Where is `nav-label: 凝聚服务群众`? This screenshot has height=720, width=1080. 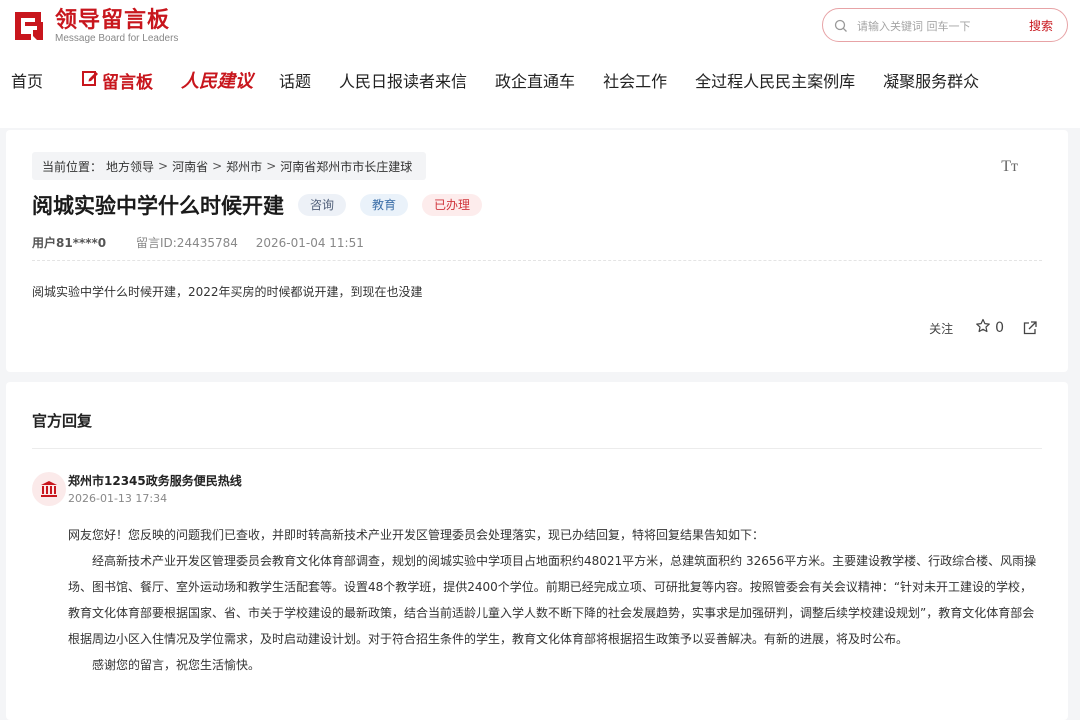
nav-label: 凝聚服务群众 is located at coordinates (931, 81).